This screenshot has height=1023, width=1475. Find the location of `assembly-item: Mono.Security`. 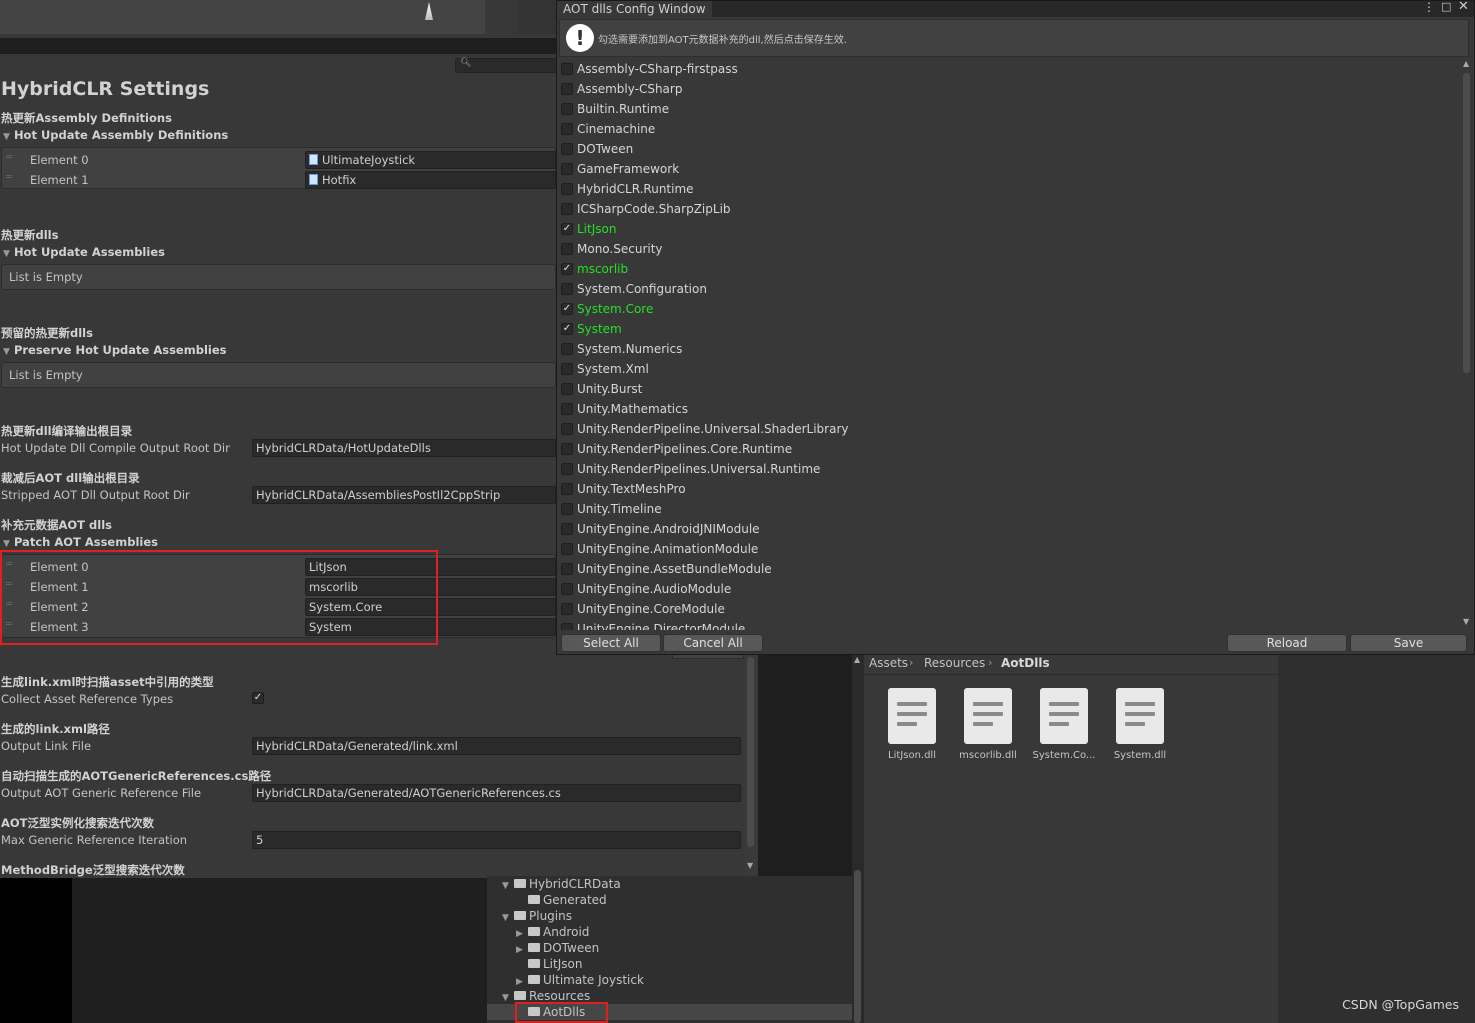

assembly-item: Mono.Security is located at coordinates (999, 249).